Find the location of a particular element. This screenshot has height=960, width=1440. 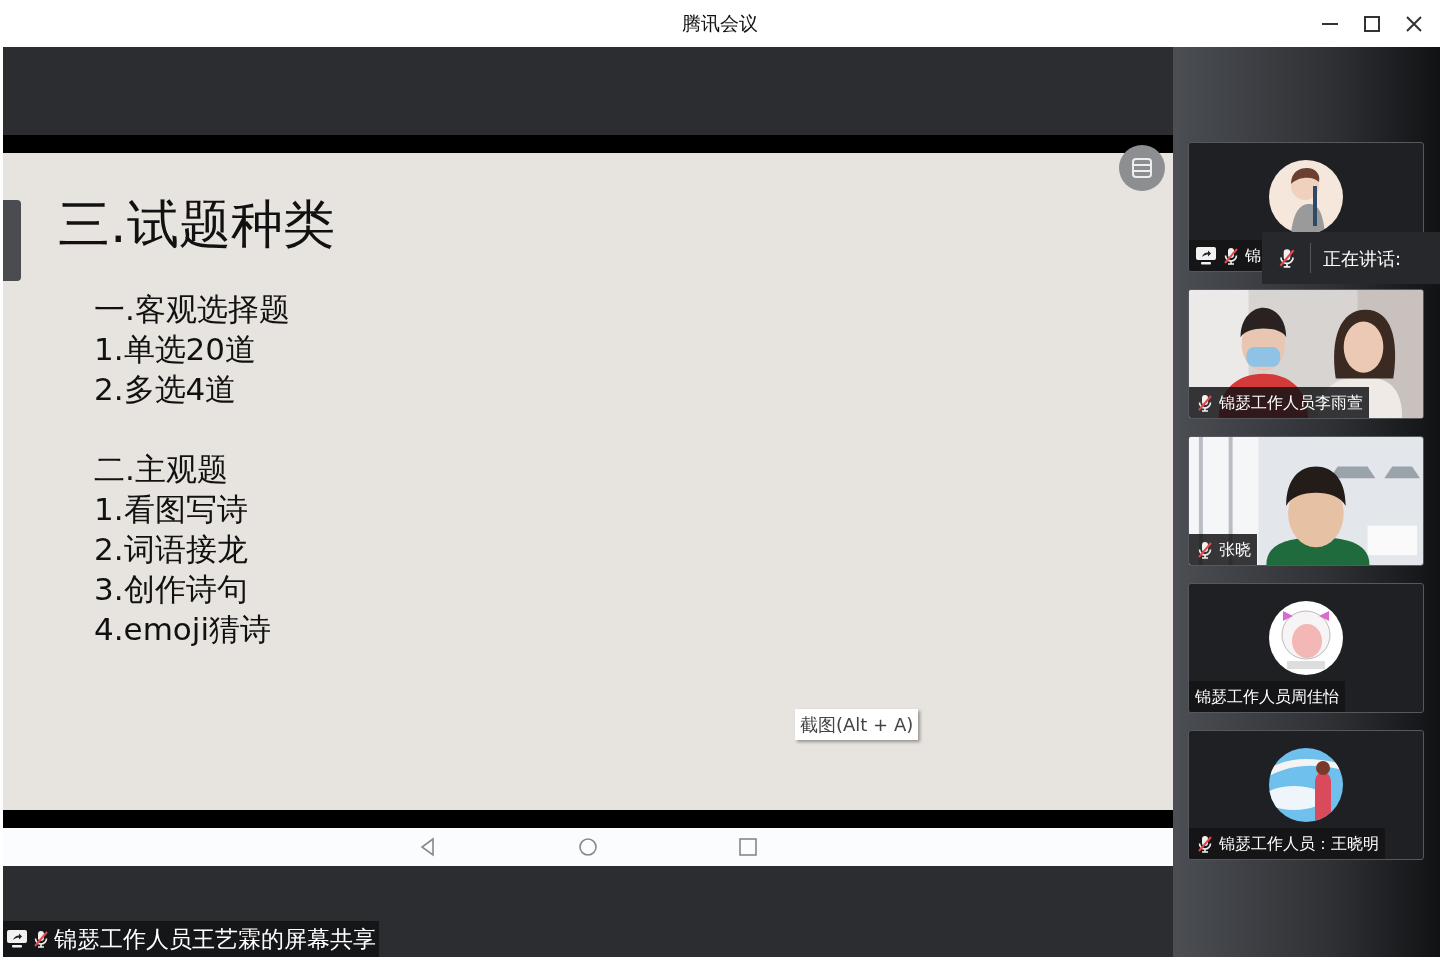

participant-tile: 锦瑟工作人员周佳怡 is located at coordinates (1306, 648).